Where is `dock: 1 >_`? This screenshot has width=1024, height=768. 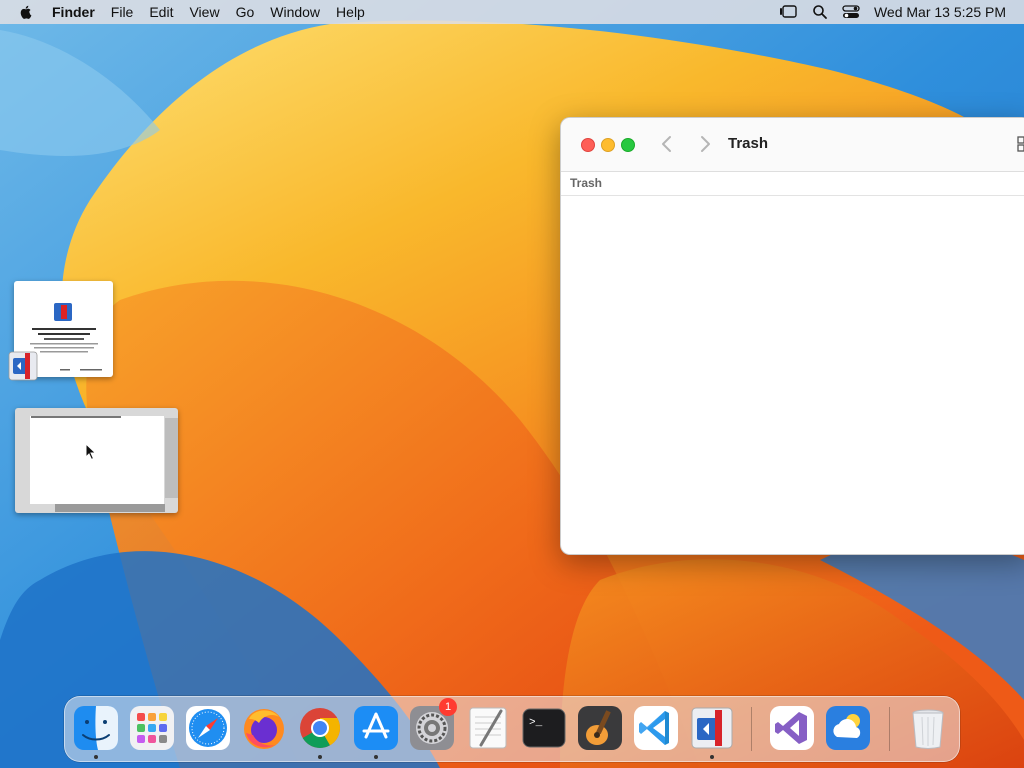 dock: 1 >_ is located at coordinates (512, 729).